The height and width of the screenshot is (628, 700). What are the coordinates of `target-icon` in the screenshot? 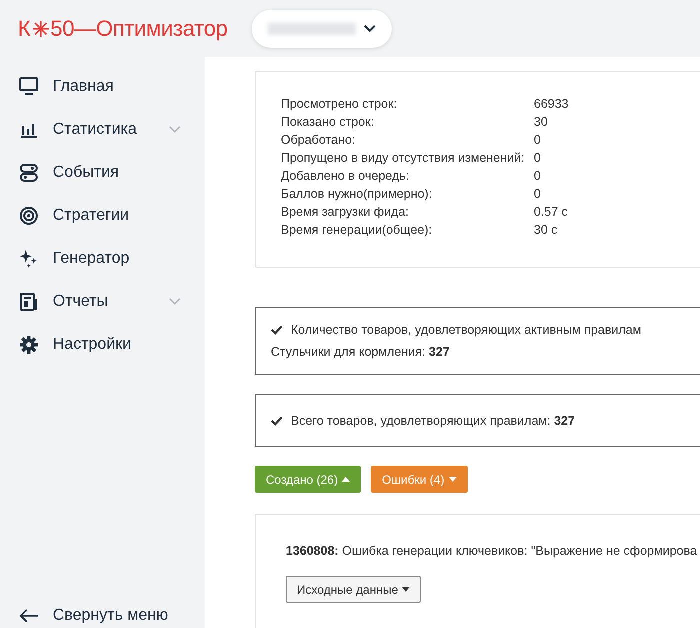 It's located at (29, 216).